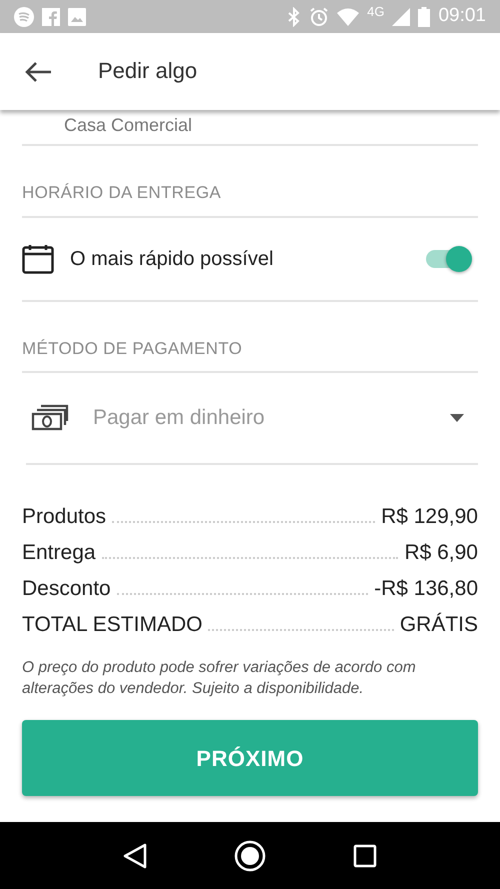 The image size is (500, 889). What do you see at coordinates (319, 16) in the screenshot?
I see `alarm-icon` at bounding box center [319, 16].